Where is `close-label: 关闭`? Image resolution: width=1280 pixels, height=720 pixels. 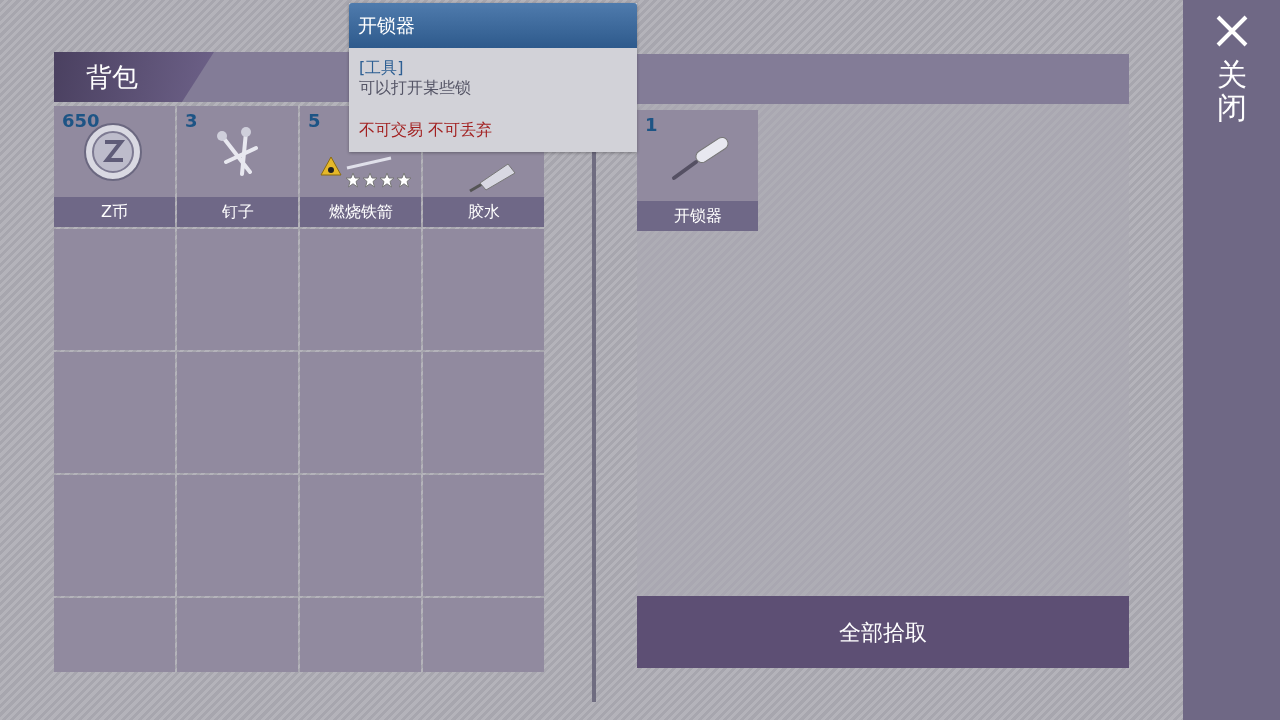
close-label: 关闭 is located at coordinates (1231, 91).